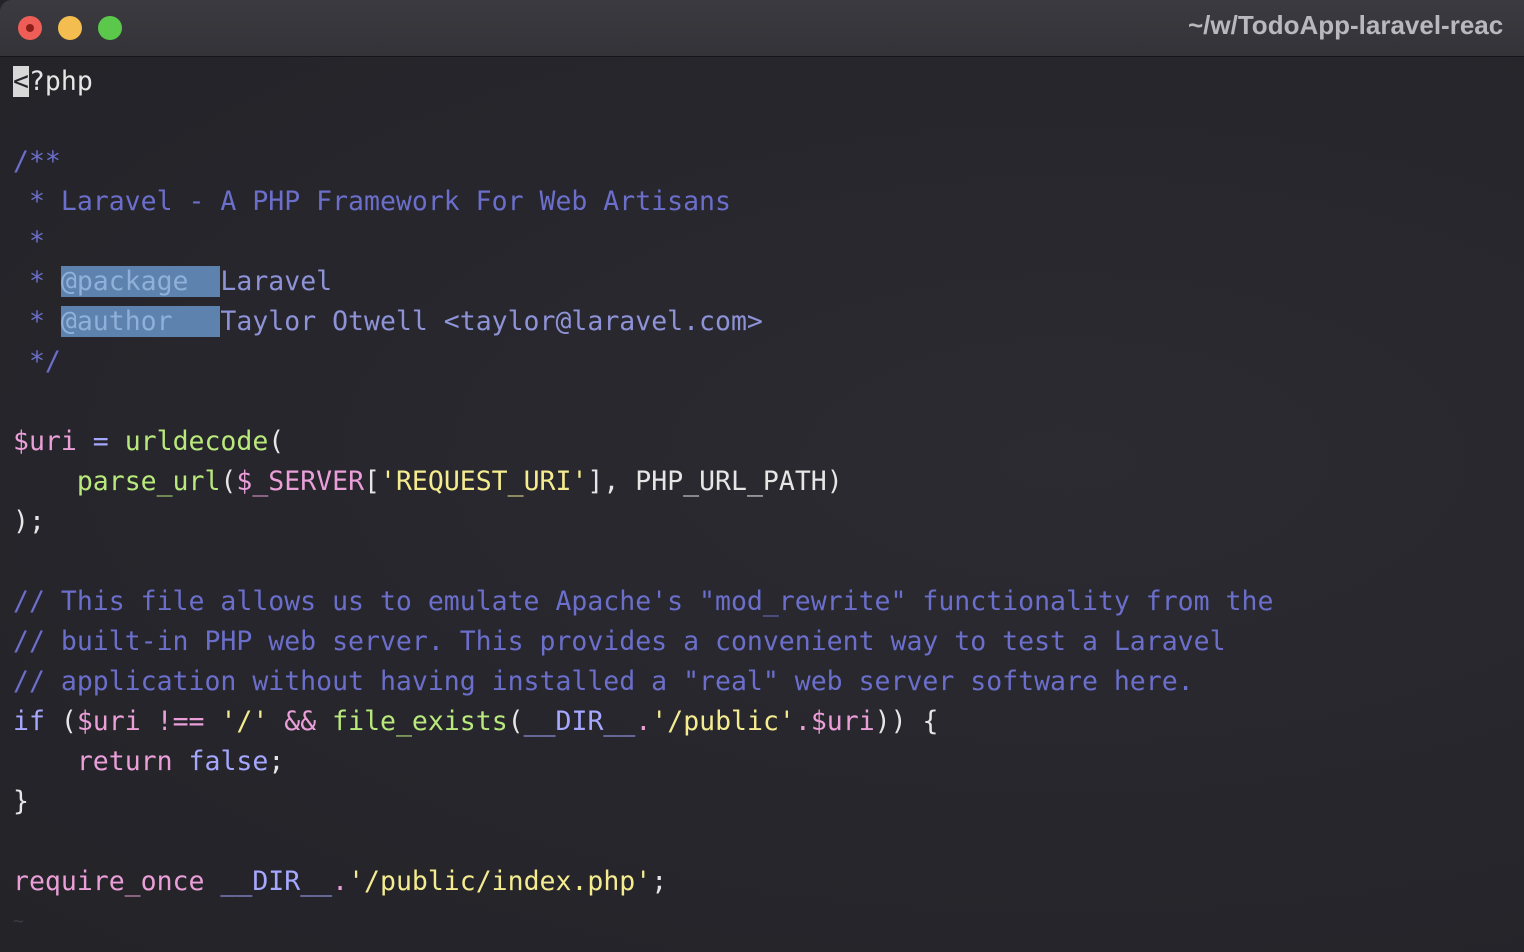 The image size is (1524, 952). What do you see at coordinates (21, 801) in the screenshot?
I see `code-line-19: }` at bounding box center [21, 801].